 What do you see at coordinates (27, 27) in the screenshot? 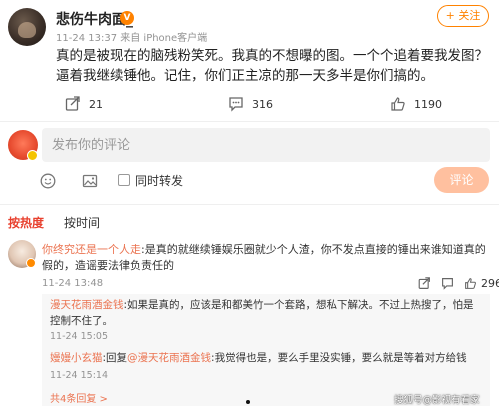
I see `post-author-avatar` at bounding box center [27, 27].